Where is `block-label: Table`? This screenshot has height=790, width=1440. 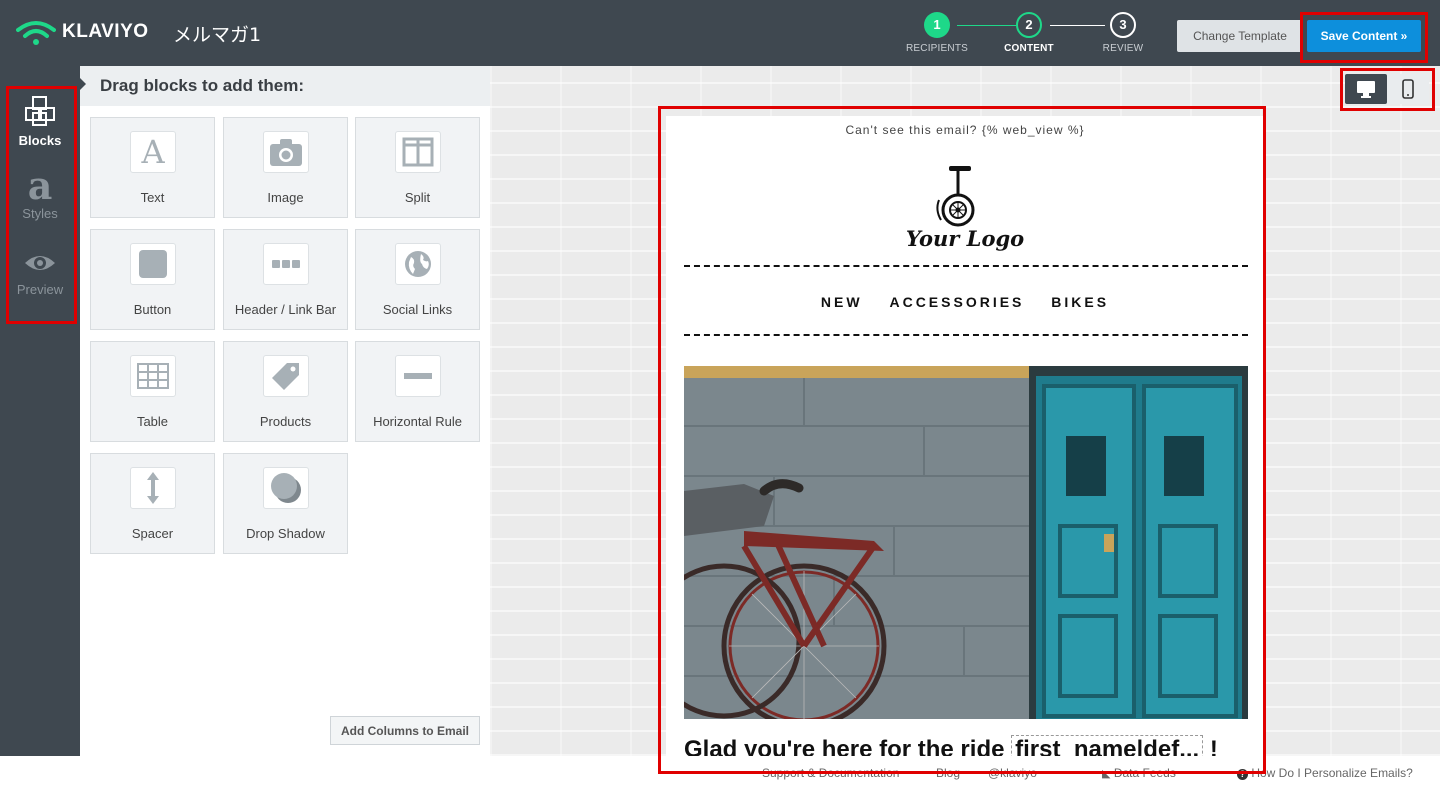
block-label: Table is located at coordinates (152, 421).